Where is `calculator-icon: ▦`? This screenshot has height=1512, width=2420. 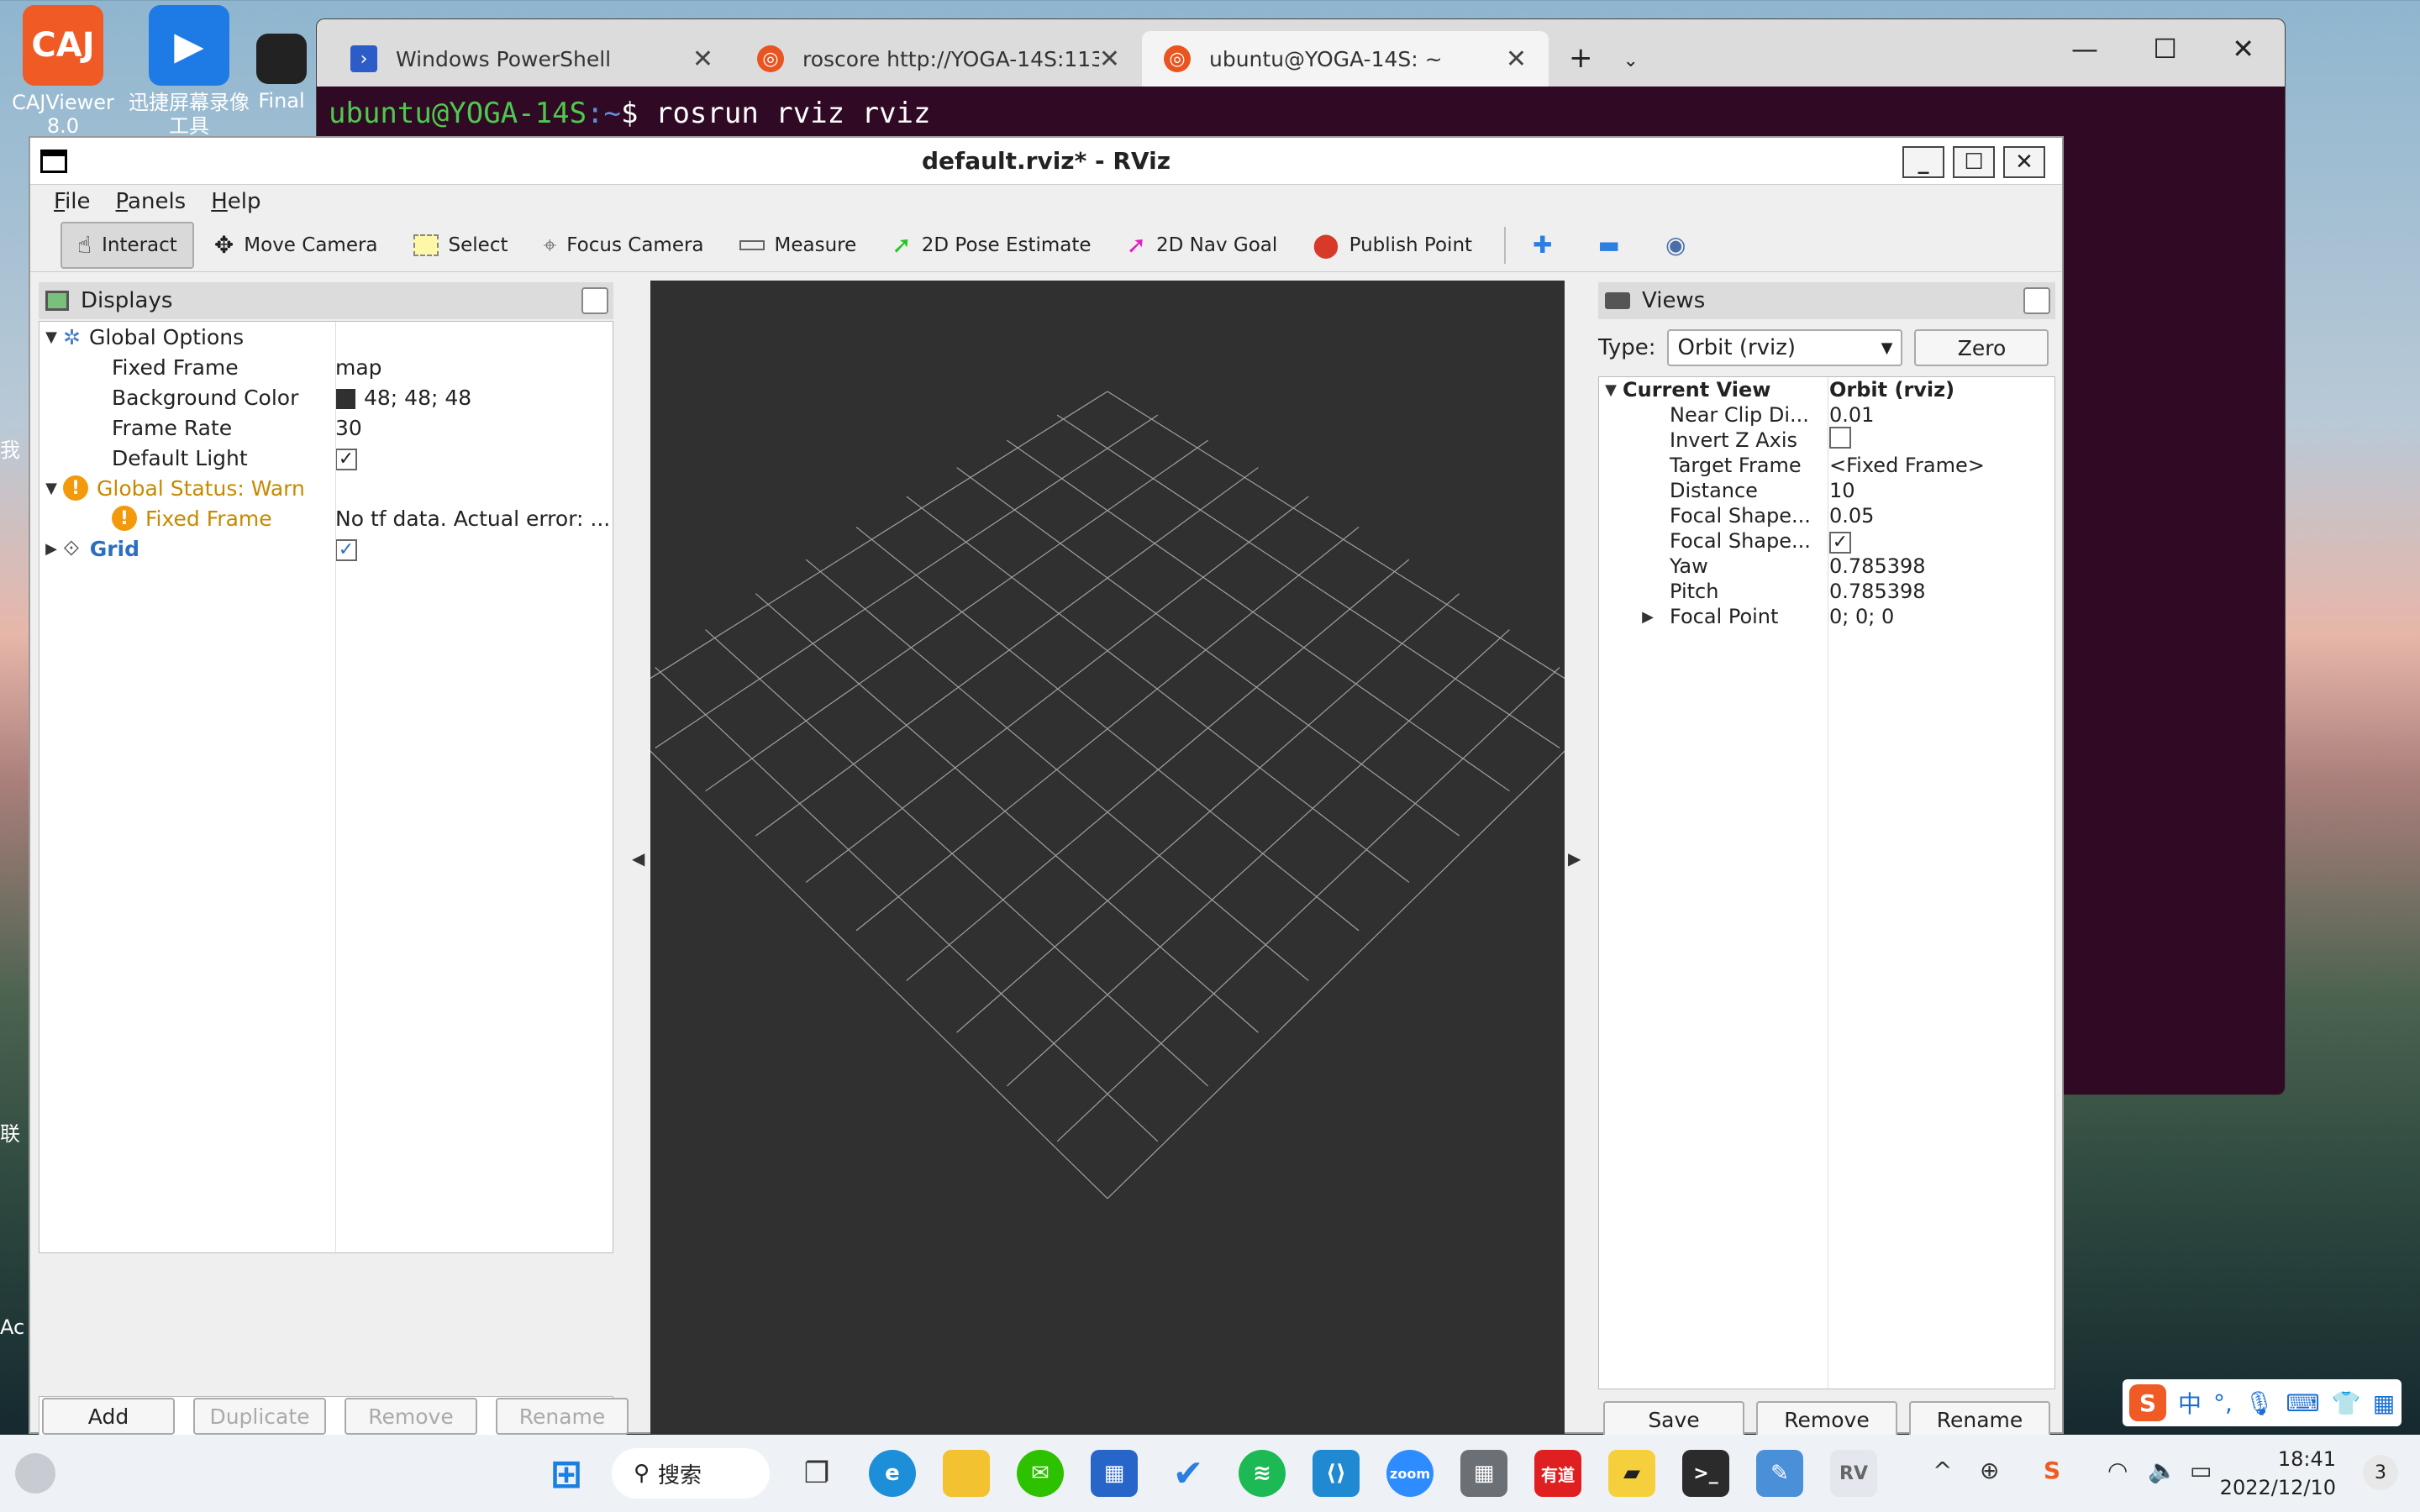 calculator-icon: ▦ is located at coordinates (1483, 1473).